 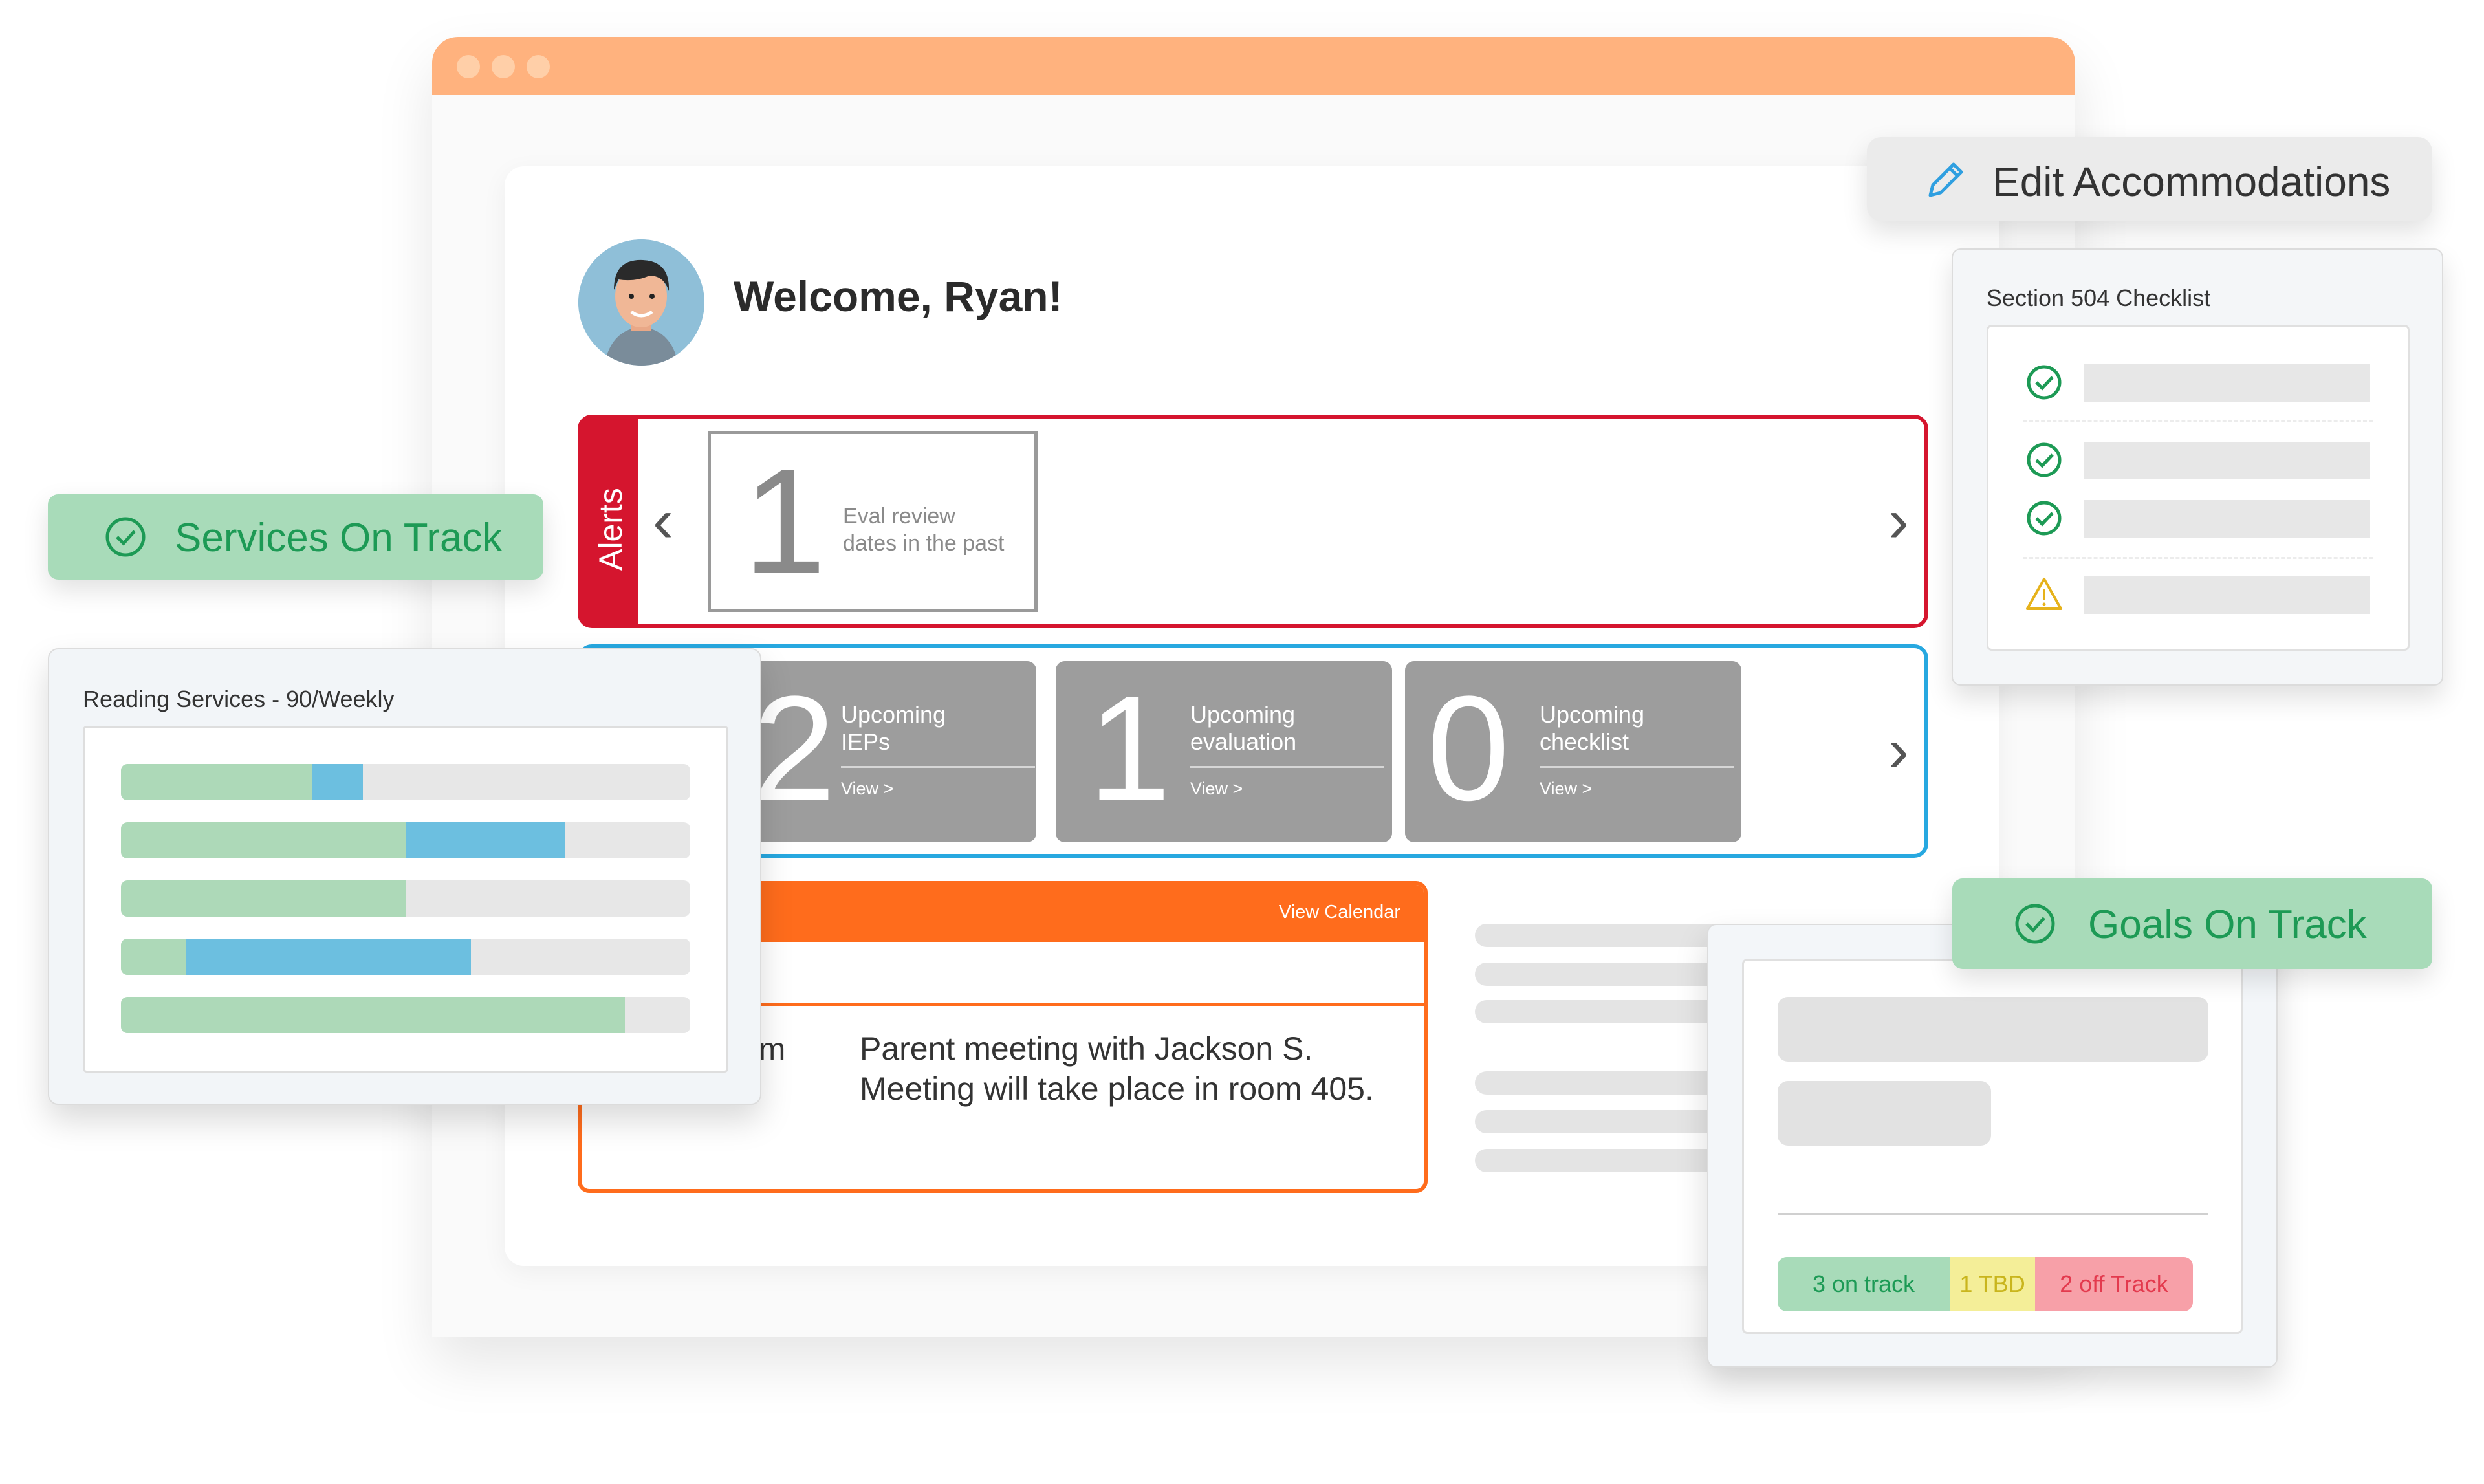 I want to click on reading-services-bars, so click(x=405, y=899).